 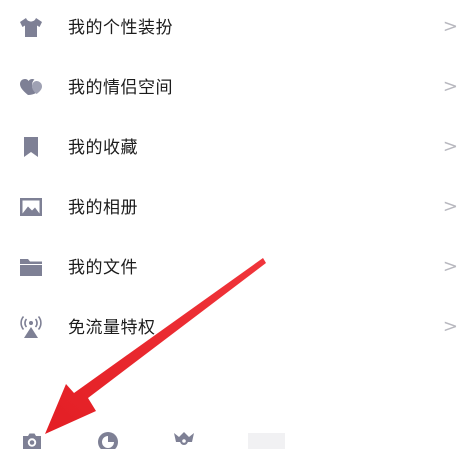 What do you see at coordinates (235, 149) in the screenshot?
I see `menu-item-favorites: 我的收藏 >` at bounding box center [235, 149].